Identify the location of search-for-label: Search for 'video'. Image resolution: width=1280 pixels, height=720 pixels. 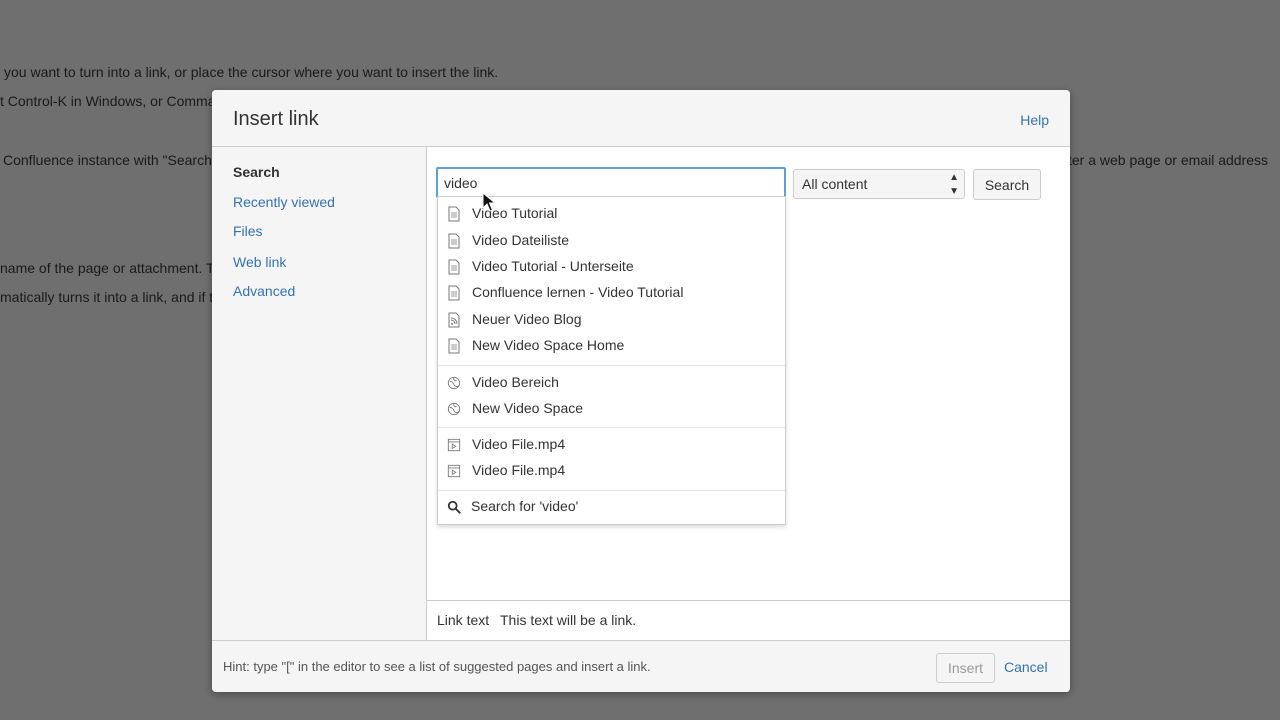
(525, 506).